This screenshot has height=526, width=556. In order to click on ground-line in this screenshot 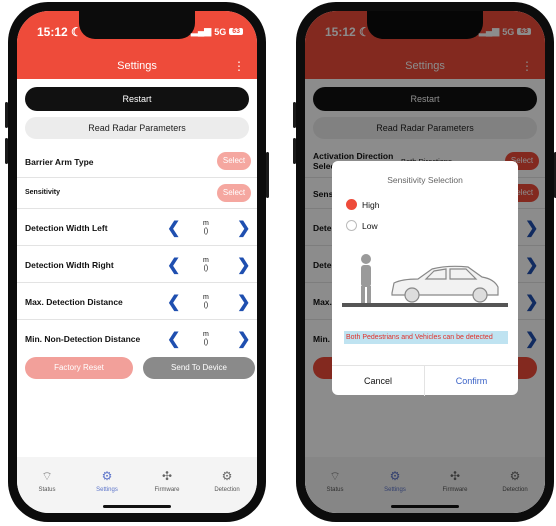, I will do `click(425, 305)`.